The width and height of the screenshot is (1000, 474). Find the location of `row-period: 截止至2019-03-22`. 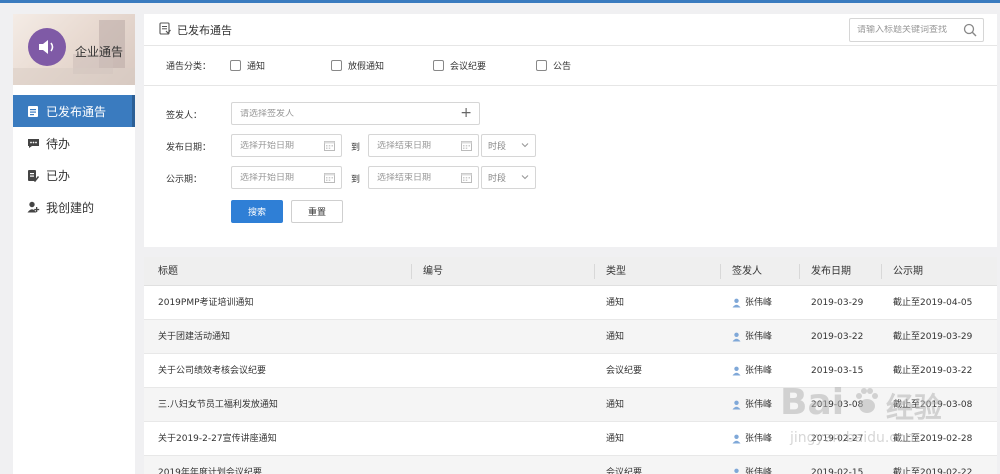

row-period: 截止至2019-03-22 is located at coordinates (933, 371).